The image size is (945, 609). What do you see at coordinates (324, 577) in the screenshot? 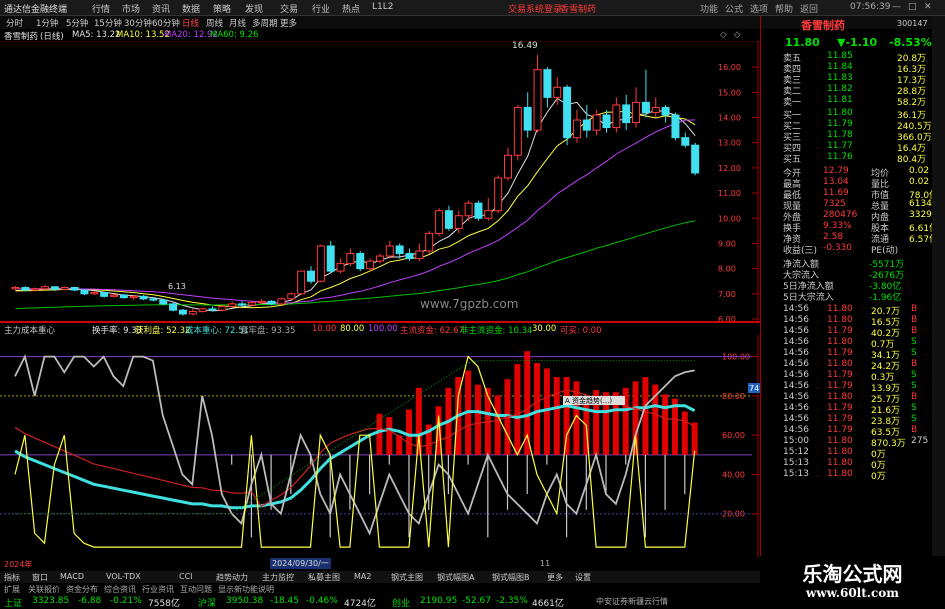
I see `indicator-tab: 私募主图` at bounding box center [324, 577].